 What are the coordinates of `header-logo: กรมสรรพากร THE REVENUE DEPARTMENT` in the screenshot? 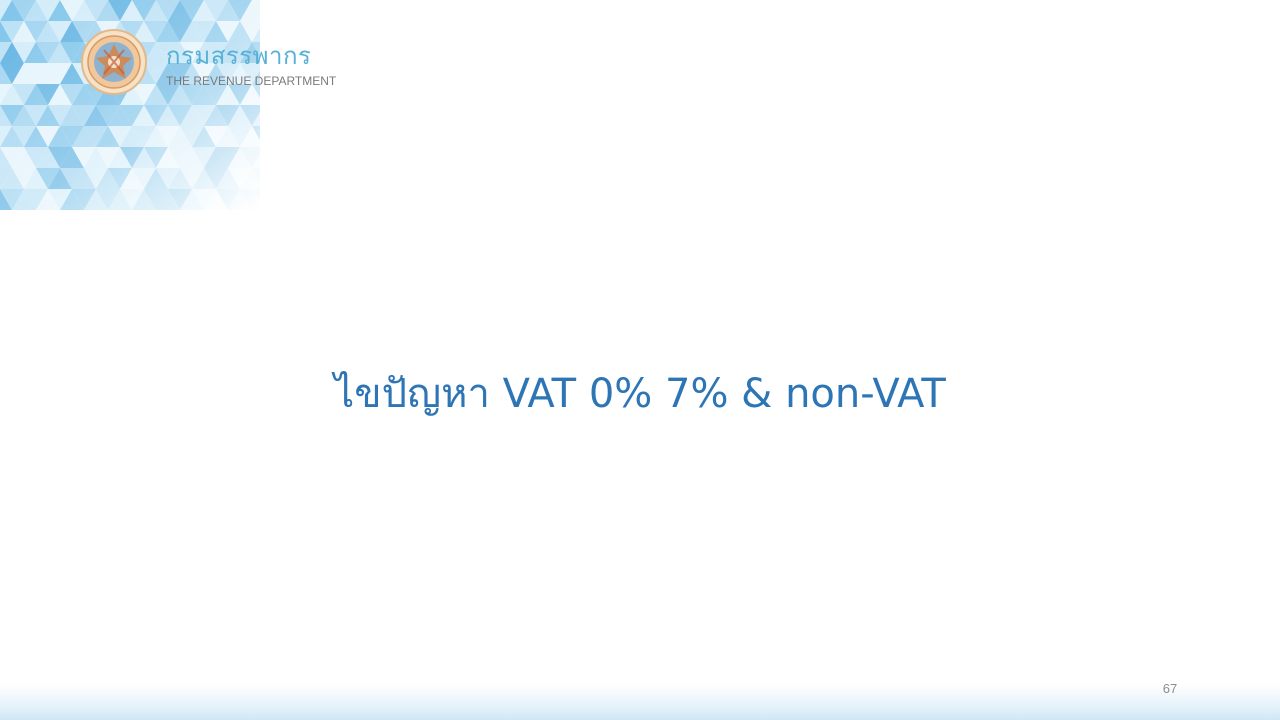 It's located at (220, 64).